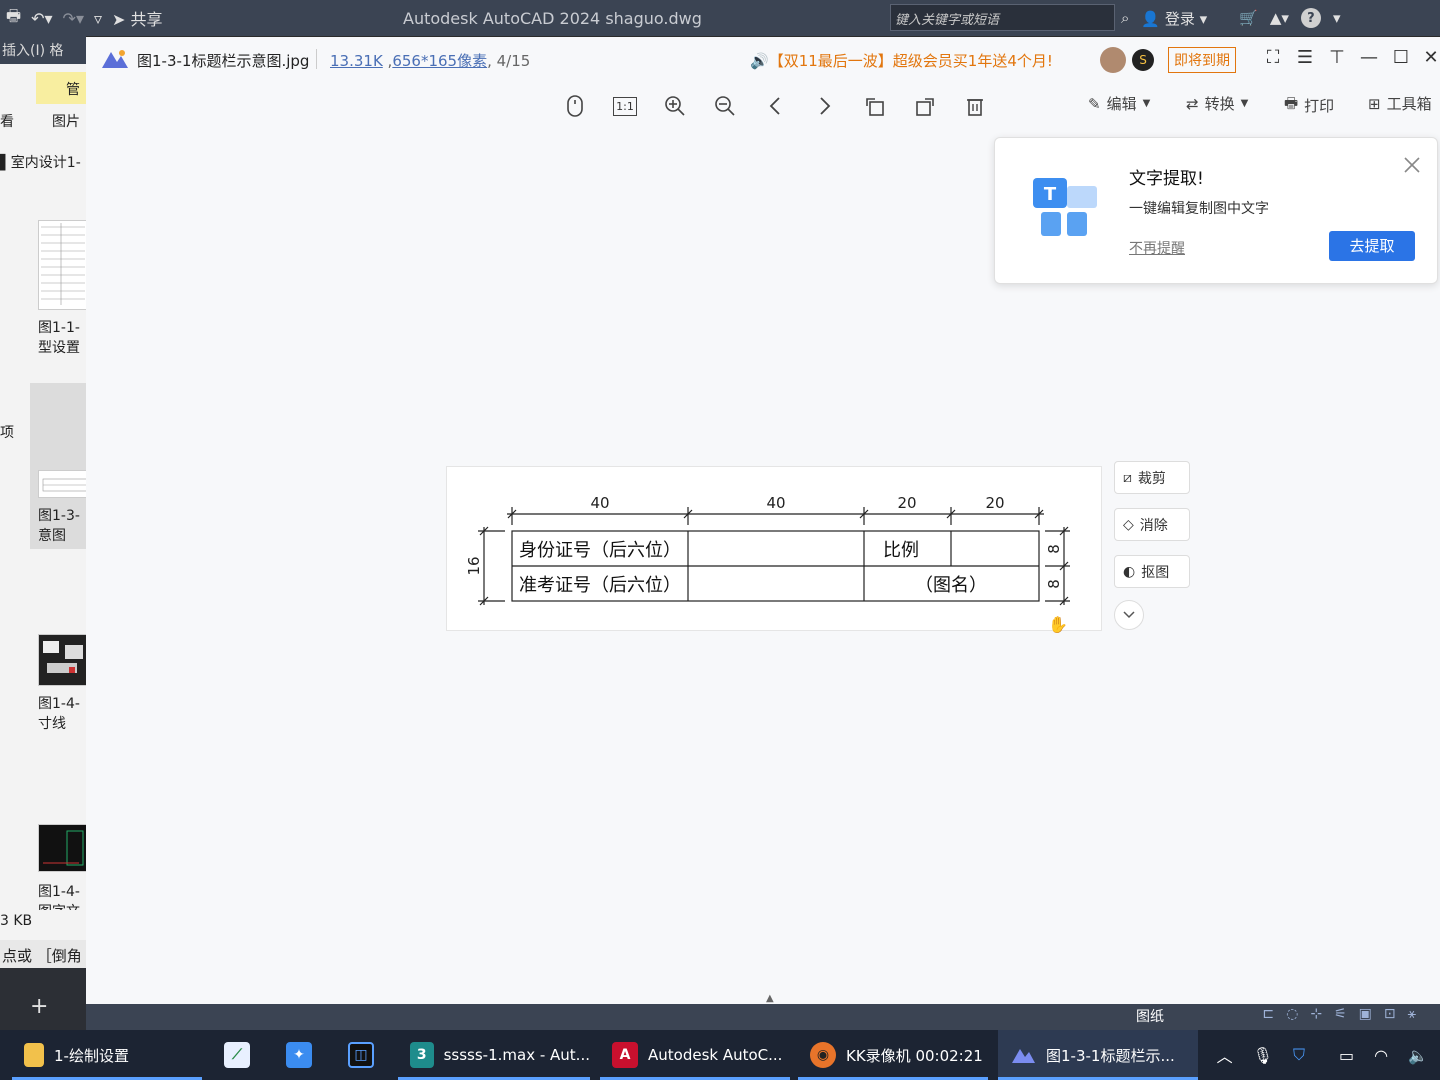  What do you see at coordinates (59, 897) in the screenshot?
I see `thumbnail-4-label: 图1-4- 图字文` at bounding box center [59, 897].